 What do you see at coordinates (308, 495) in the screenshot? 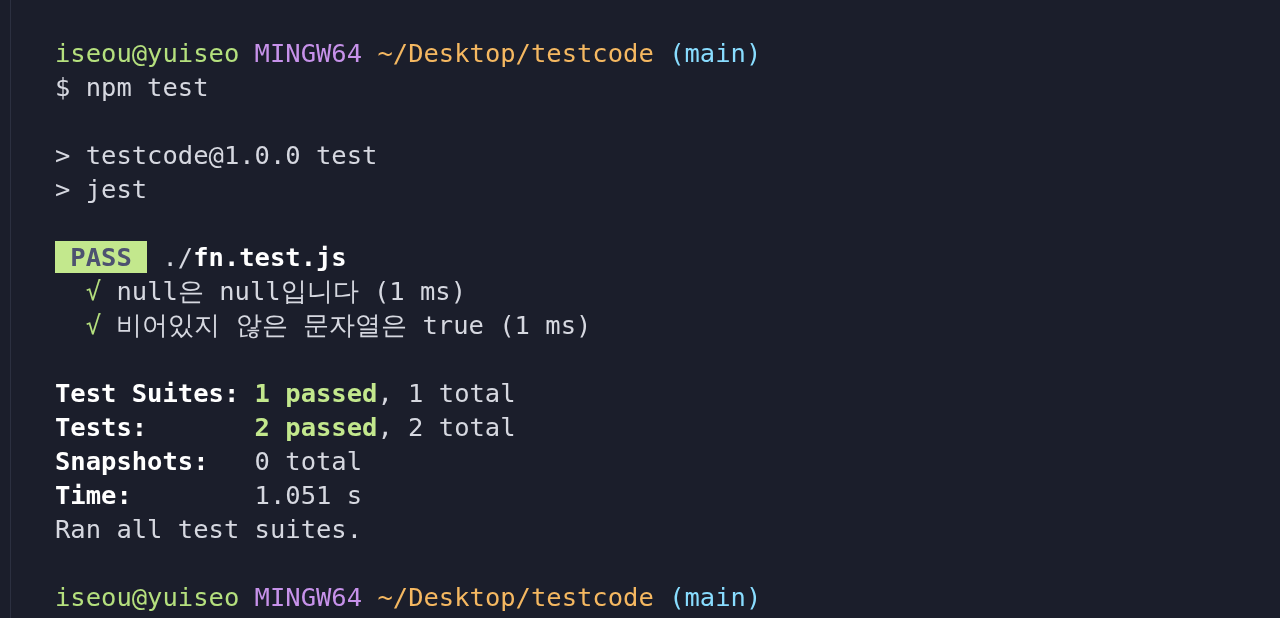
I see `output-text: 1.051 s` at bounding box center [308, 495].